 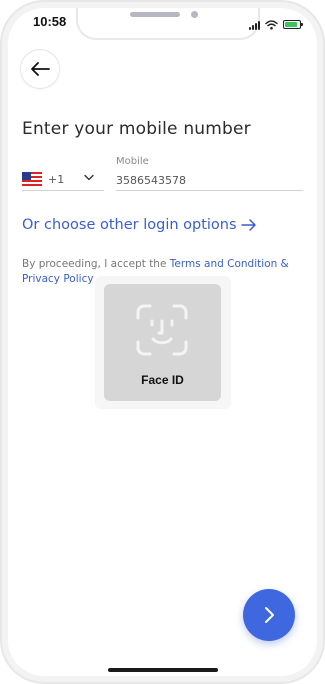 What do you see at coordinates (129, 225) in the screenshot?
I see `other-login-label: Or choose other login options` at bounding box center [129, 225].